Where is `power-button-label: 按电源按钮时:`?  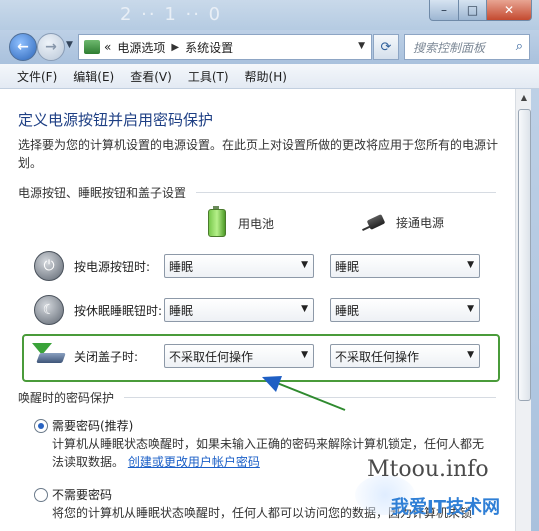 power-button-label: 按电源按钮时: is located at coordinates (112, 267).